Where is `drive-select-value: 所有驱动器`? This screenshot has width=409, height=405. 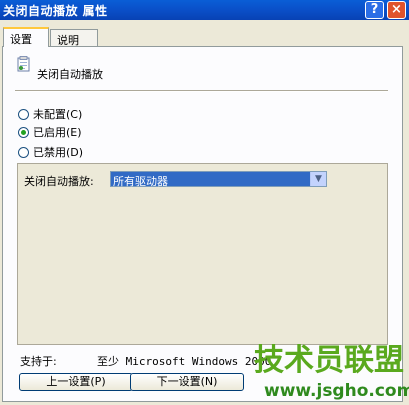 drive-select-value: 所有驱动器 is located at coordinates (140, 181).